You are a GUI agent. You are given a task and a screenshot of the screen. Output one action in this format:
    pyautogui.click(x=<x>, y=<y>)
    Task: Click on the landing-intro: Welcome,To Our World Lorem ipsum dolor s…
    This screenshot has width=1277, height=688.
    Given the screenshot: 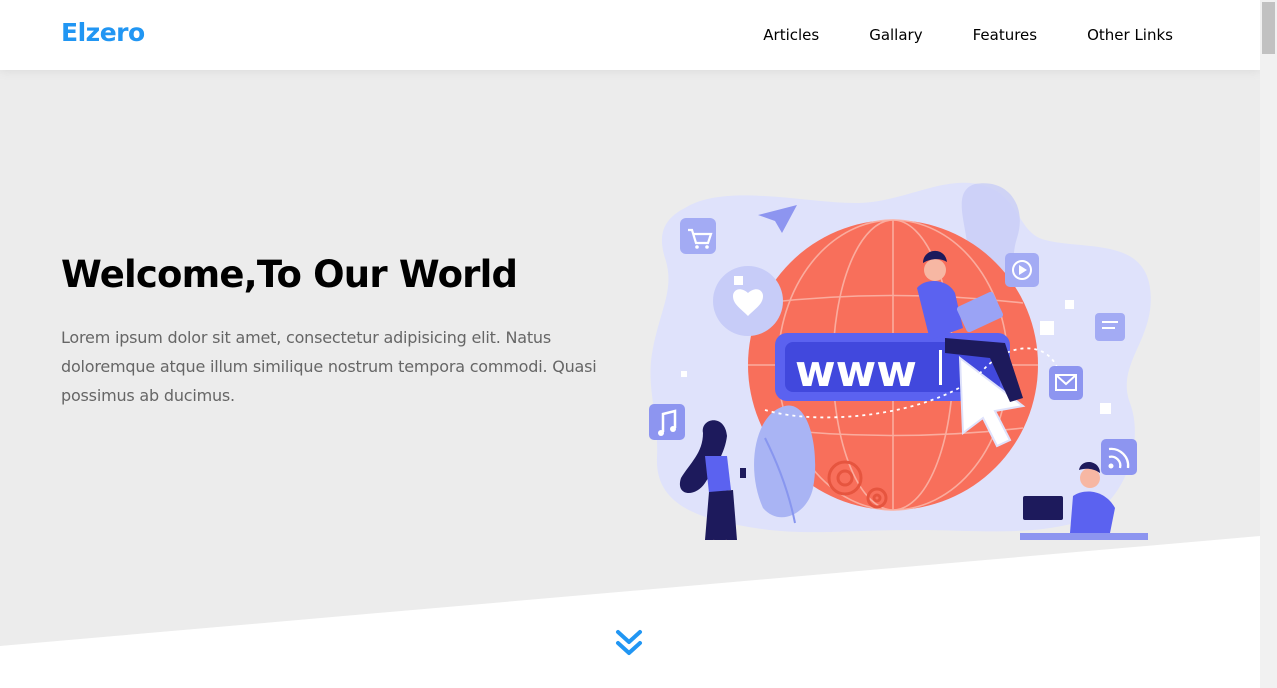 What is the action you would take?
    pyautogui.click(x=331, y=331)
    